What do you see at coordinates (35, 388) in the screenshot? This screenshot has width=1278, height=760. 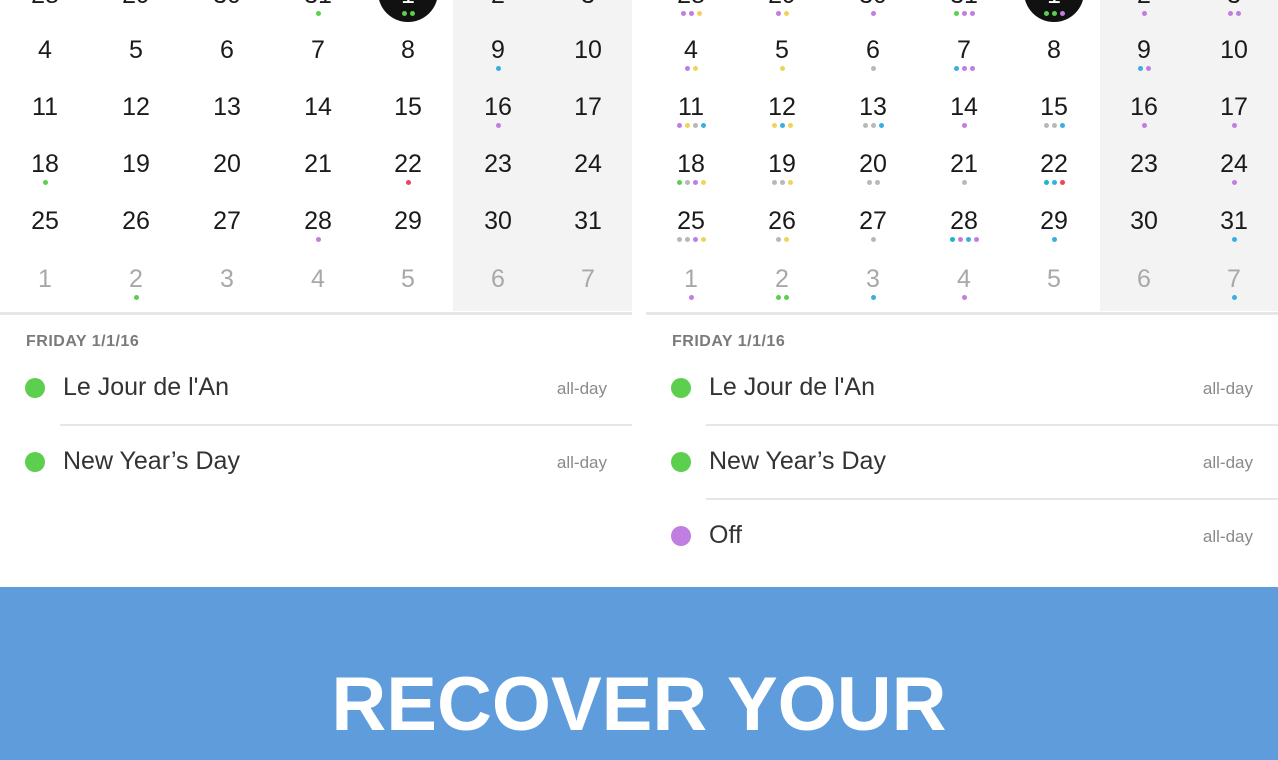 I see `calendar-color-dot` at bounding box center [35, 388].